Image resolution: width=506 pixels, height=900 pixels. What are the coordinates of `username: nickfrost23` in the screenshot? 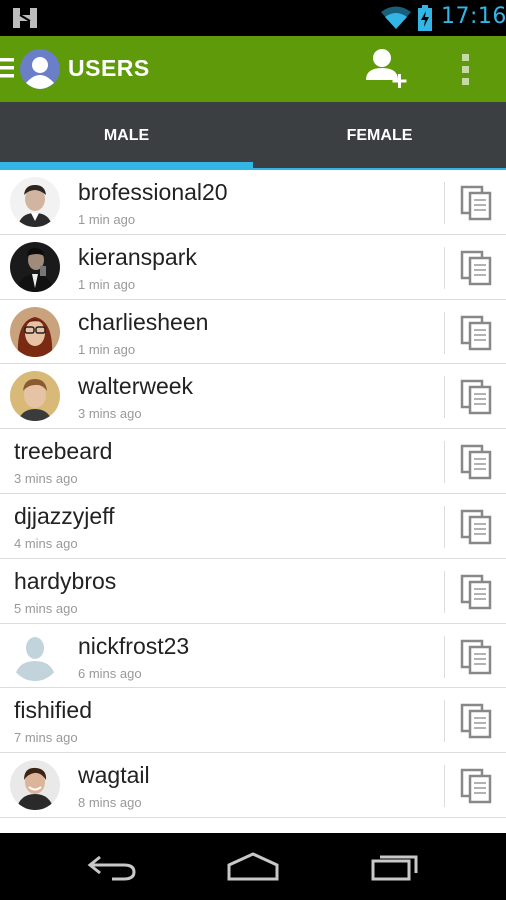 It's located at (134, 645).